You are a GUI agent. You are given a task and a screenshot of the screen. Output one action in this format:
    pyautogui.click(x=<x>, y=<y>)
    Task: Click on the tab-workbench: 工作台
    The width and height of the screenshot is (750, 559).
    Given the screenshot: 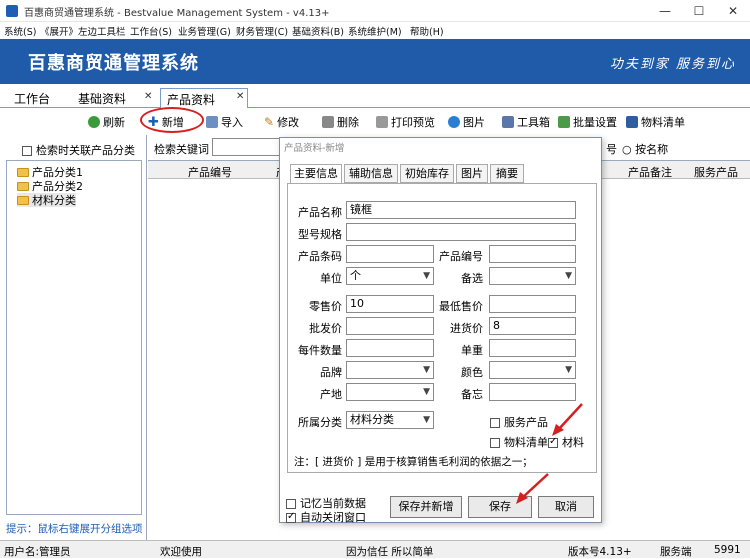 What is the action you would take?
    pyautogui.click(x=32, y=98)
    